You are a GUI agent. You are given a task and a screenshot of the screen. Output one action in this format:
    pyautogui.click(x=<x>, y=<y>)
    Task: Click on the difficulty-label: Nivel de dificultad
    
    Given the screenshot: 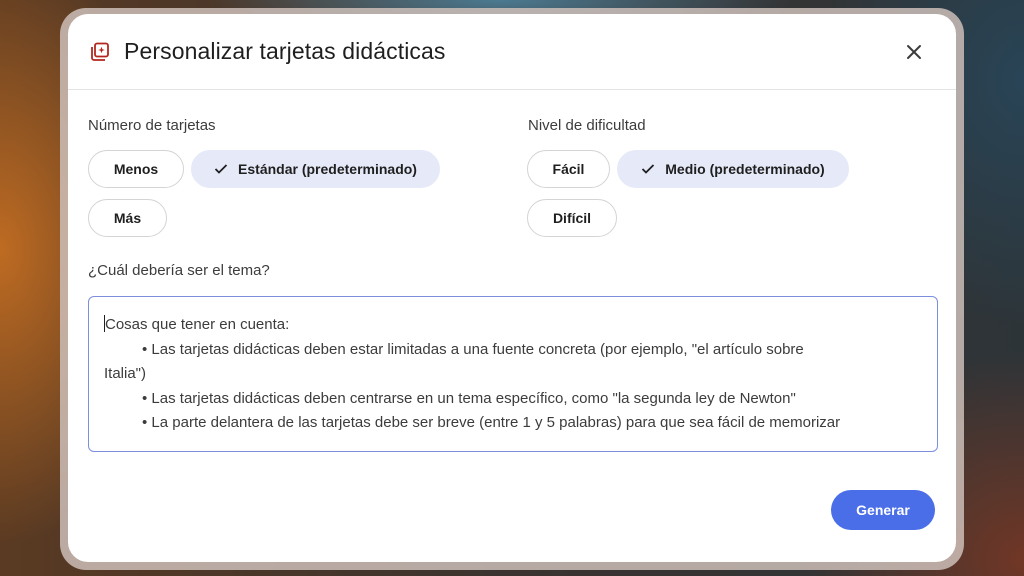 What is the action you would take?
    pyautogui.click(x=587, y=125)
    